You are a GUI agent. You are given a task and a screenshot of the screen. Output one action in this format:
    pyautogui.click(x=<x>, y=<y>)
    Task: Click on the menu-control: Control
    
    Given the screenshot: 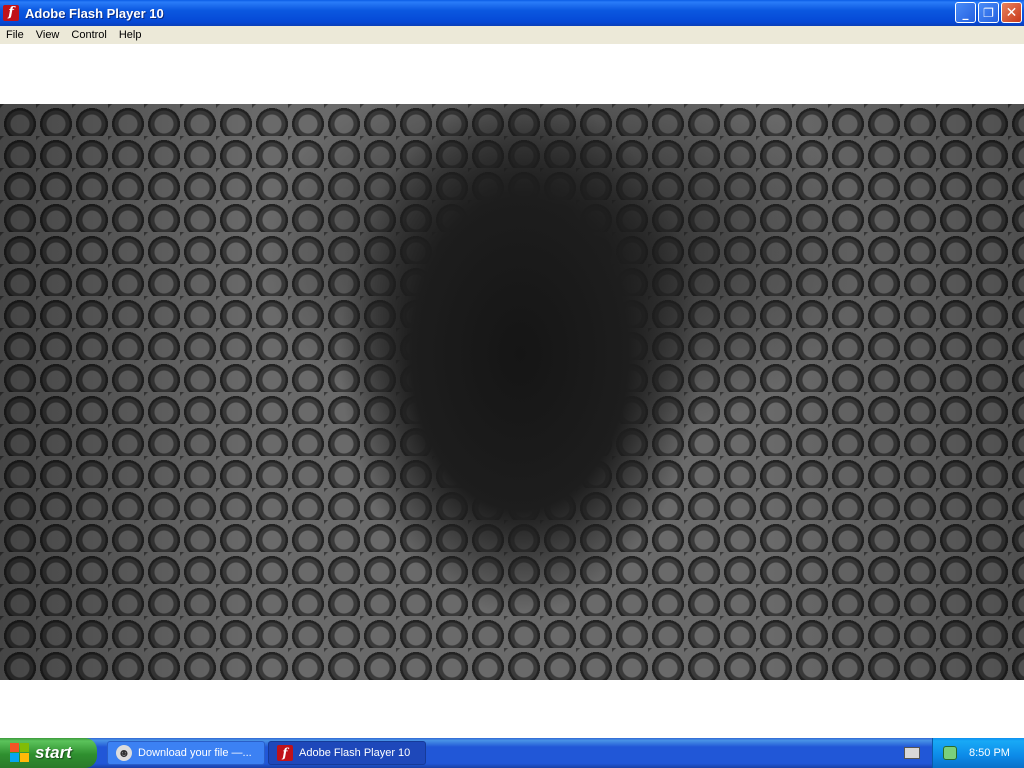 What is the action you would take?
    pyautogui.click(x=88, y=35)
    